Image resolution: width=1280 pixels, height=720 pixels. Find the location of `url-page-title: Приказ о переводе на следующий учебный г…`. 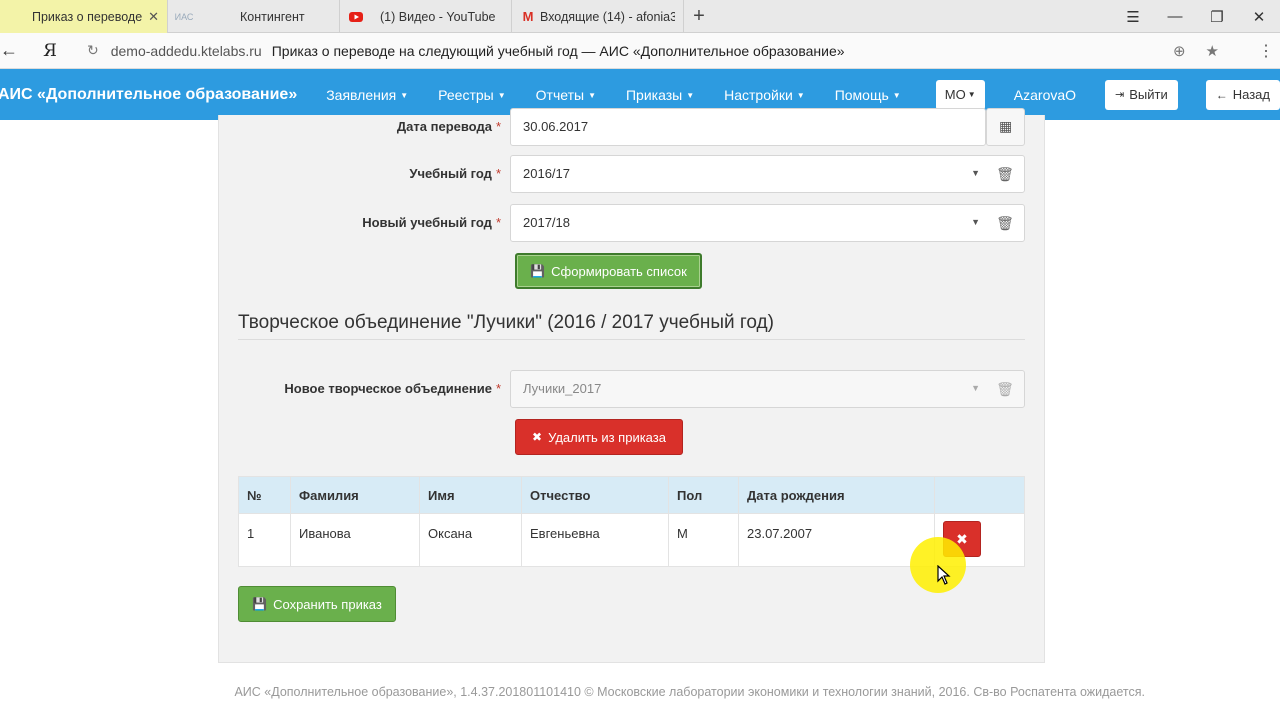

url-page-title: Приказ о переводе на следующий учебный г… is located at coordinates (558, 50).